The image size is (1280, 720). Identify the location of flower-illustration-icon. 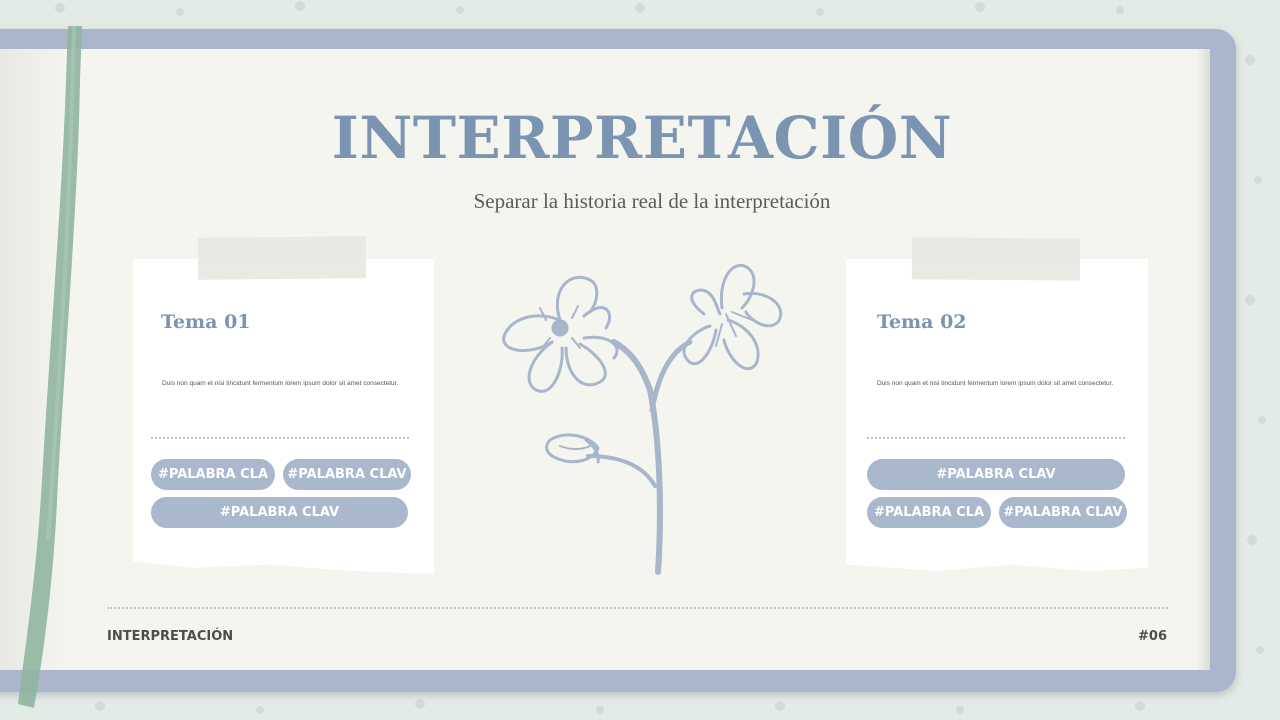
(642, 419).